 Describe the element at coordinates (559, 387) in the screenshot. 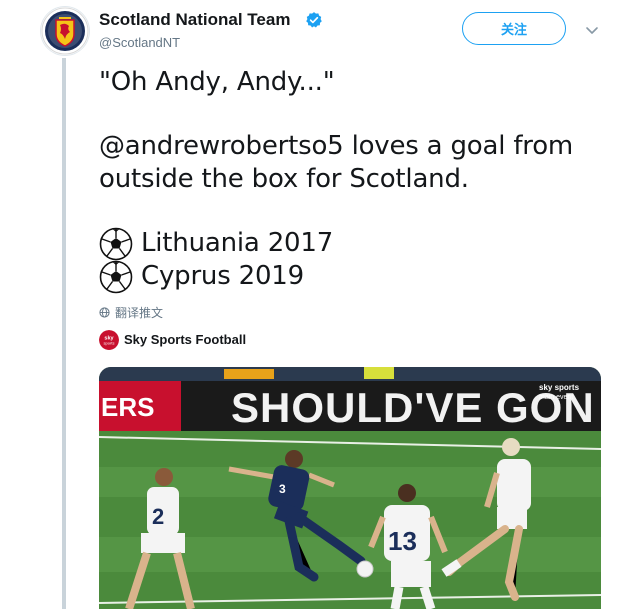

I see `watermark-line1: sky sports` at that location.